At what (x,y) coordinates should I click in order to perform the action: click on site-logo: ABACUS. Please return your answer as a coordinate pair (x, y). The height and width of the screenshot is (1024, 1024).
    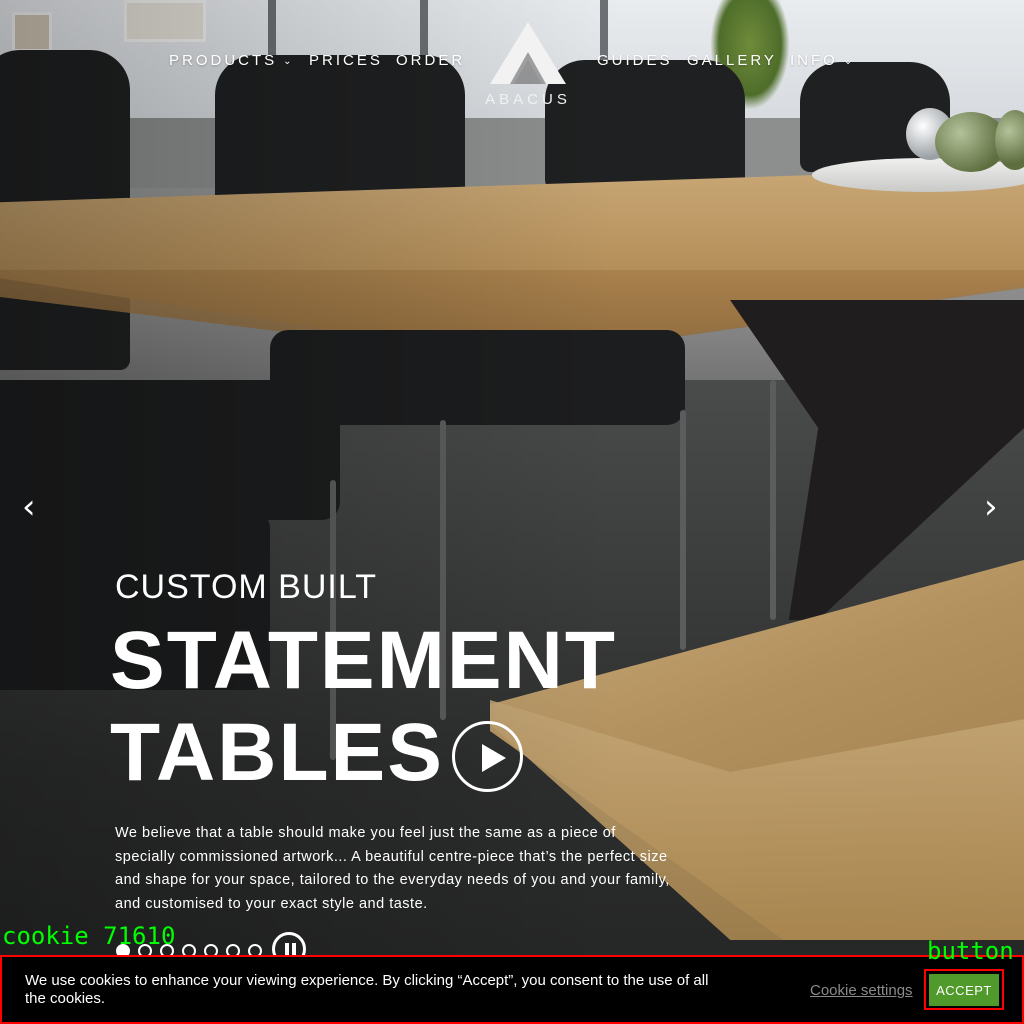
    Looking at the image, I should click on (528, 67).